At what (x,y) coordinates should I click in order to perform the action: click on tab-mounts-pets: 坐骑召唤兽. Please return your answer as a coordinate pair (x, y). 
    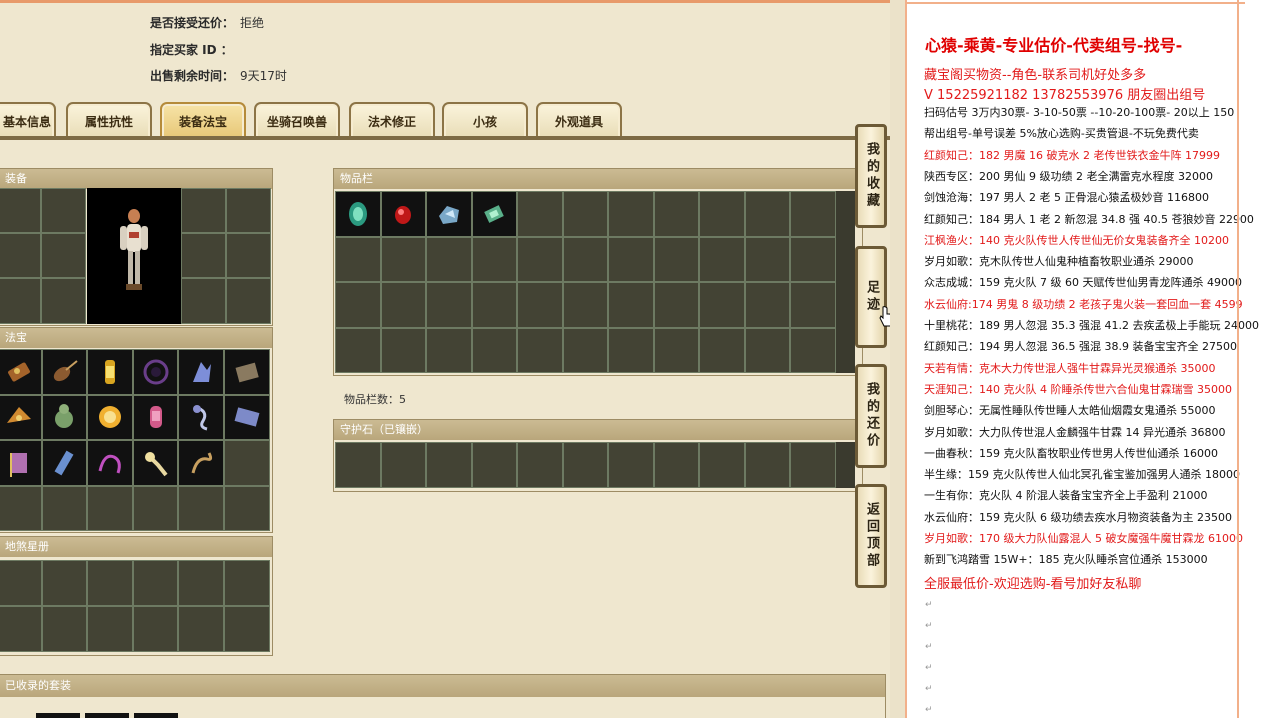
    Looking at the image, I should click on (297, 120).